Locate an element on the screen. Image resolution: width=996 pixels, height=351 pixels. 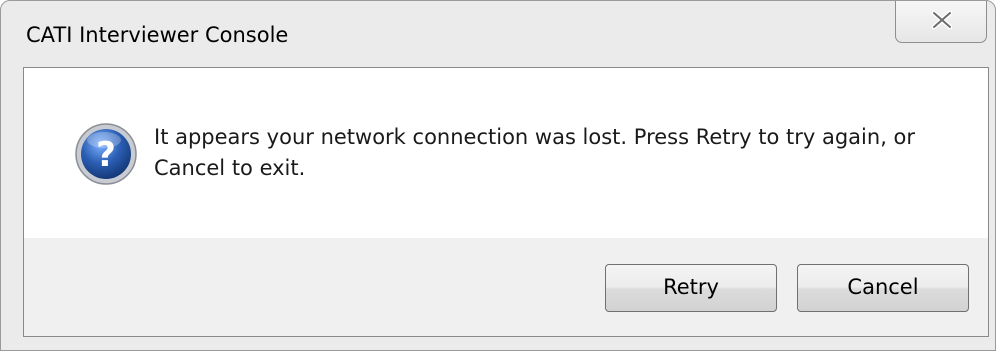
question-icon: ? is located at coordinates (106, 154).